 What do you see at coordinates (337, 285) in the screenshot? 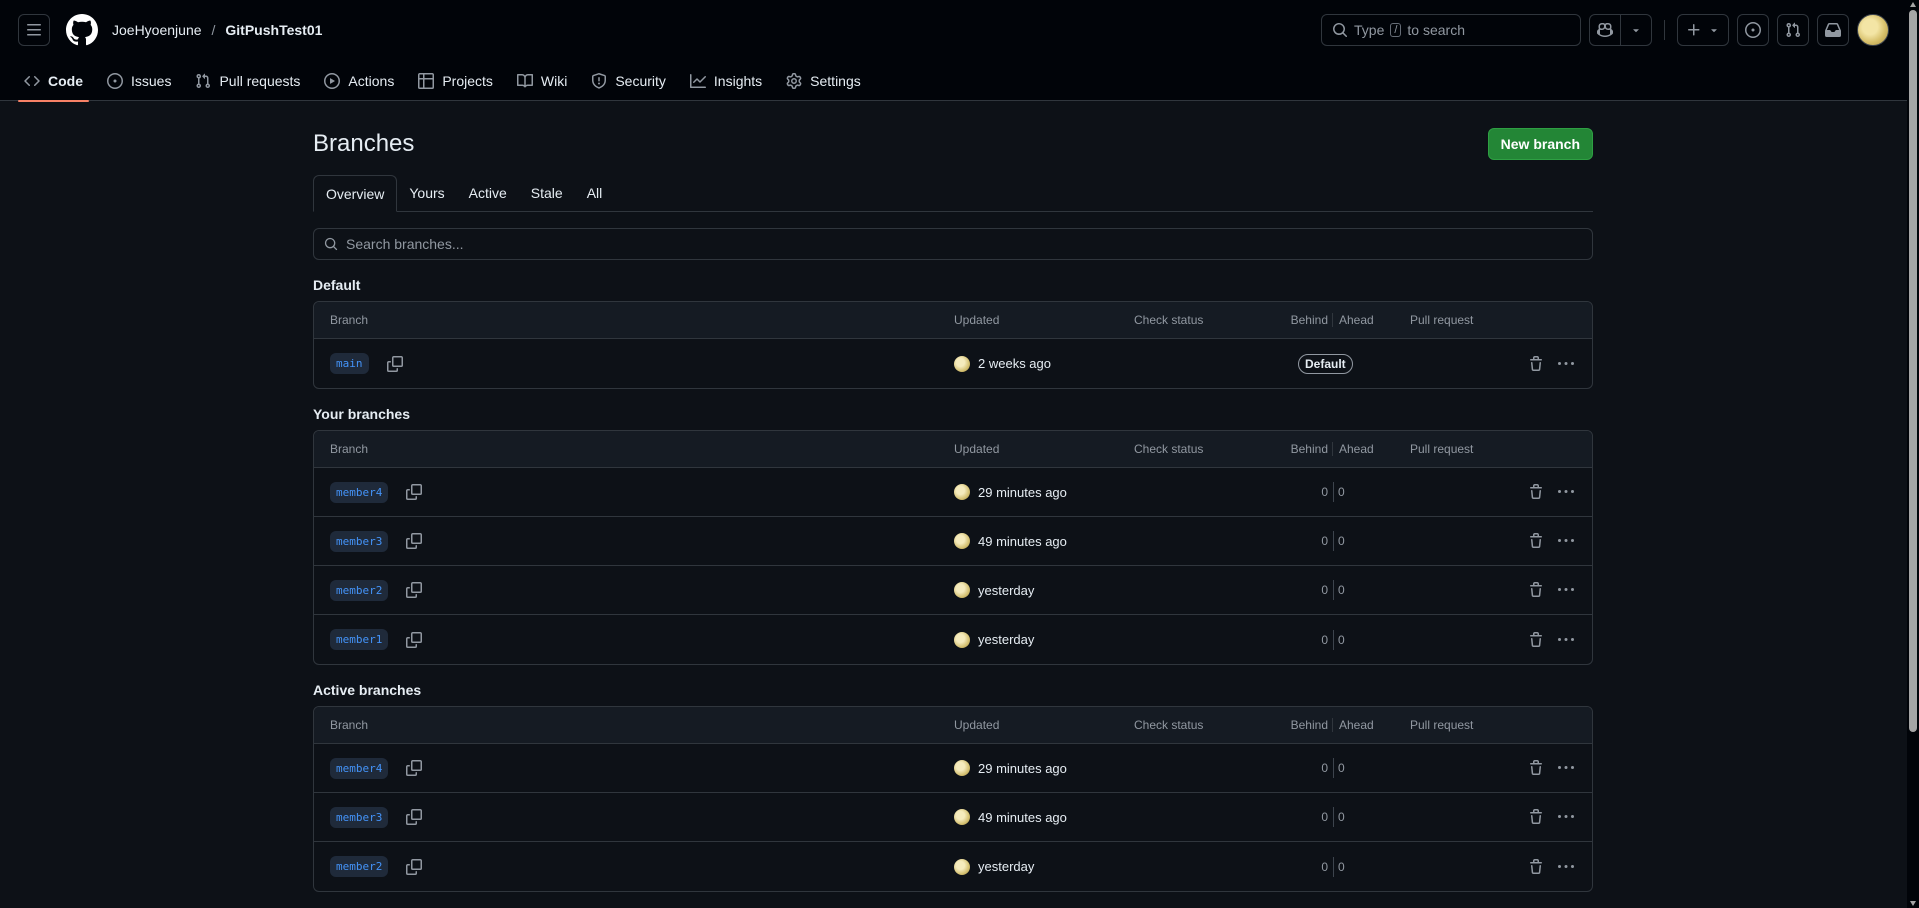
I see `section-title-default: Default` at bounding box center [337, 285].